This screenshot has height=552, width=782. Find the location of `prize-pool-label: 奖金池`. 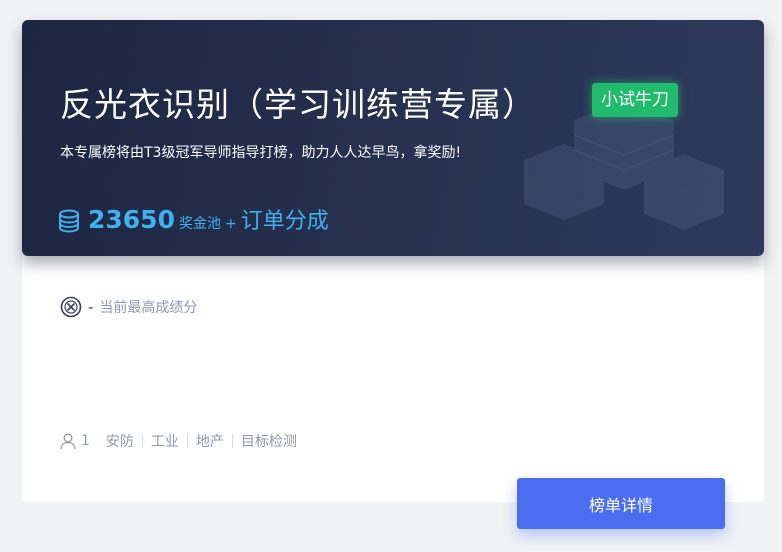

prize-pool-label: 奖金池 is located at coordinates (199, 224).